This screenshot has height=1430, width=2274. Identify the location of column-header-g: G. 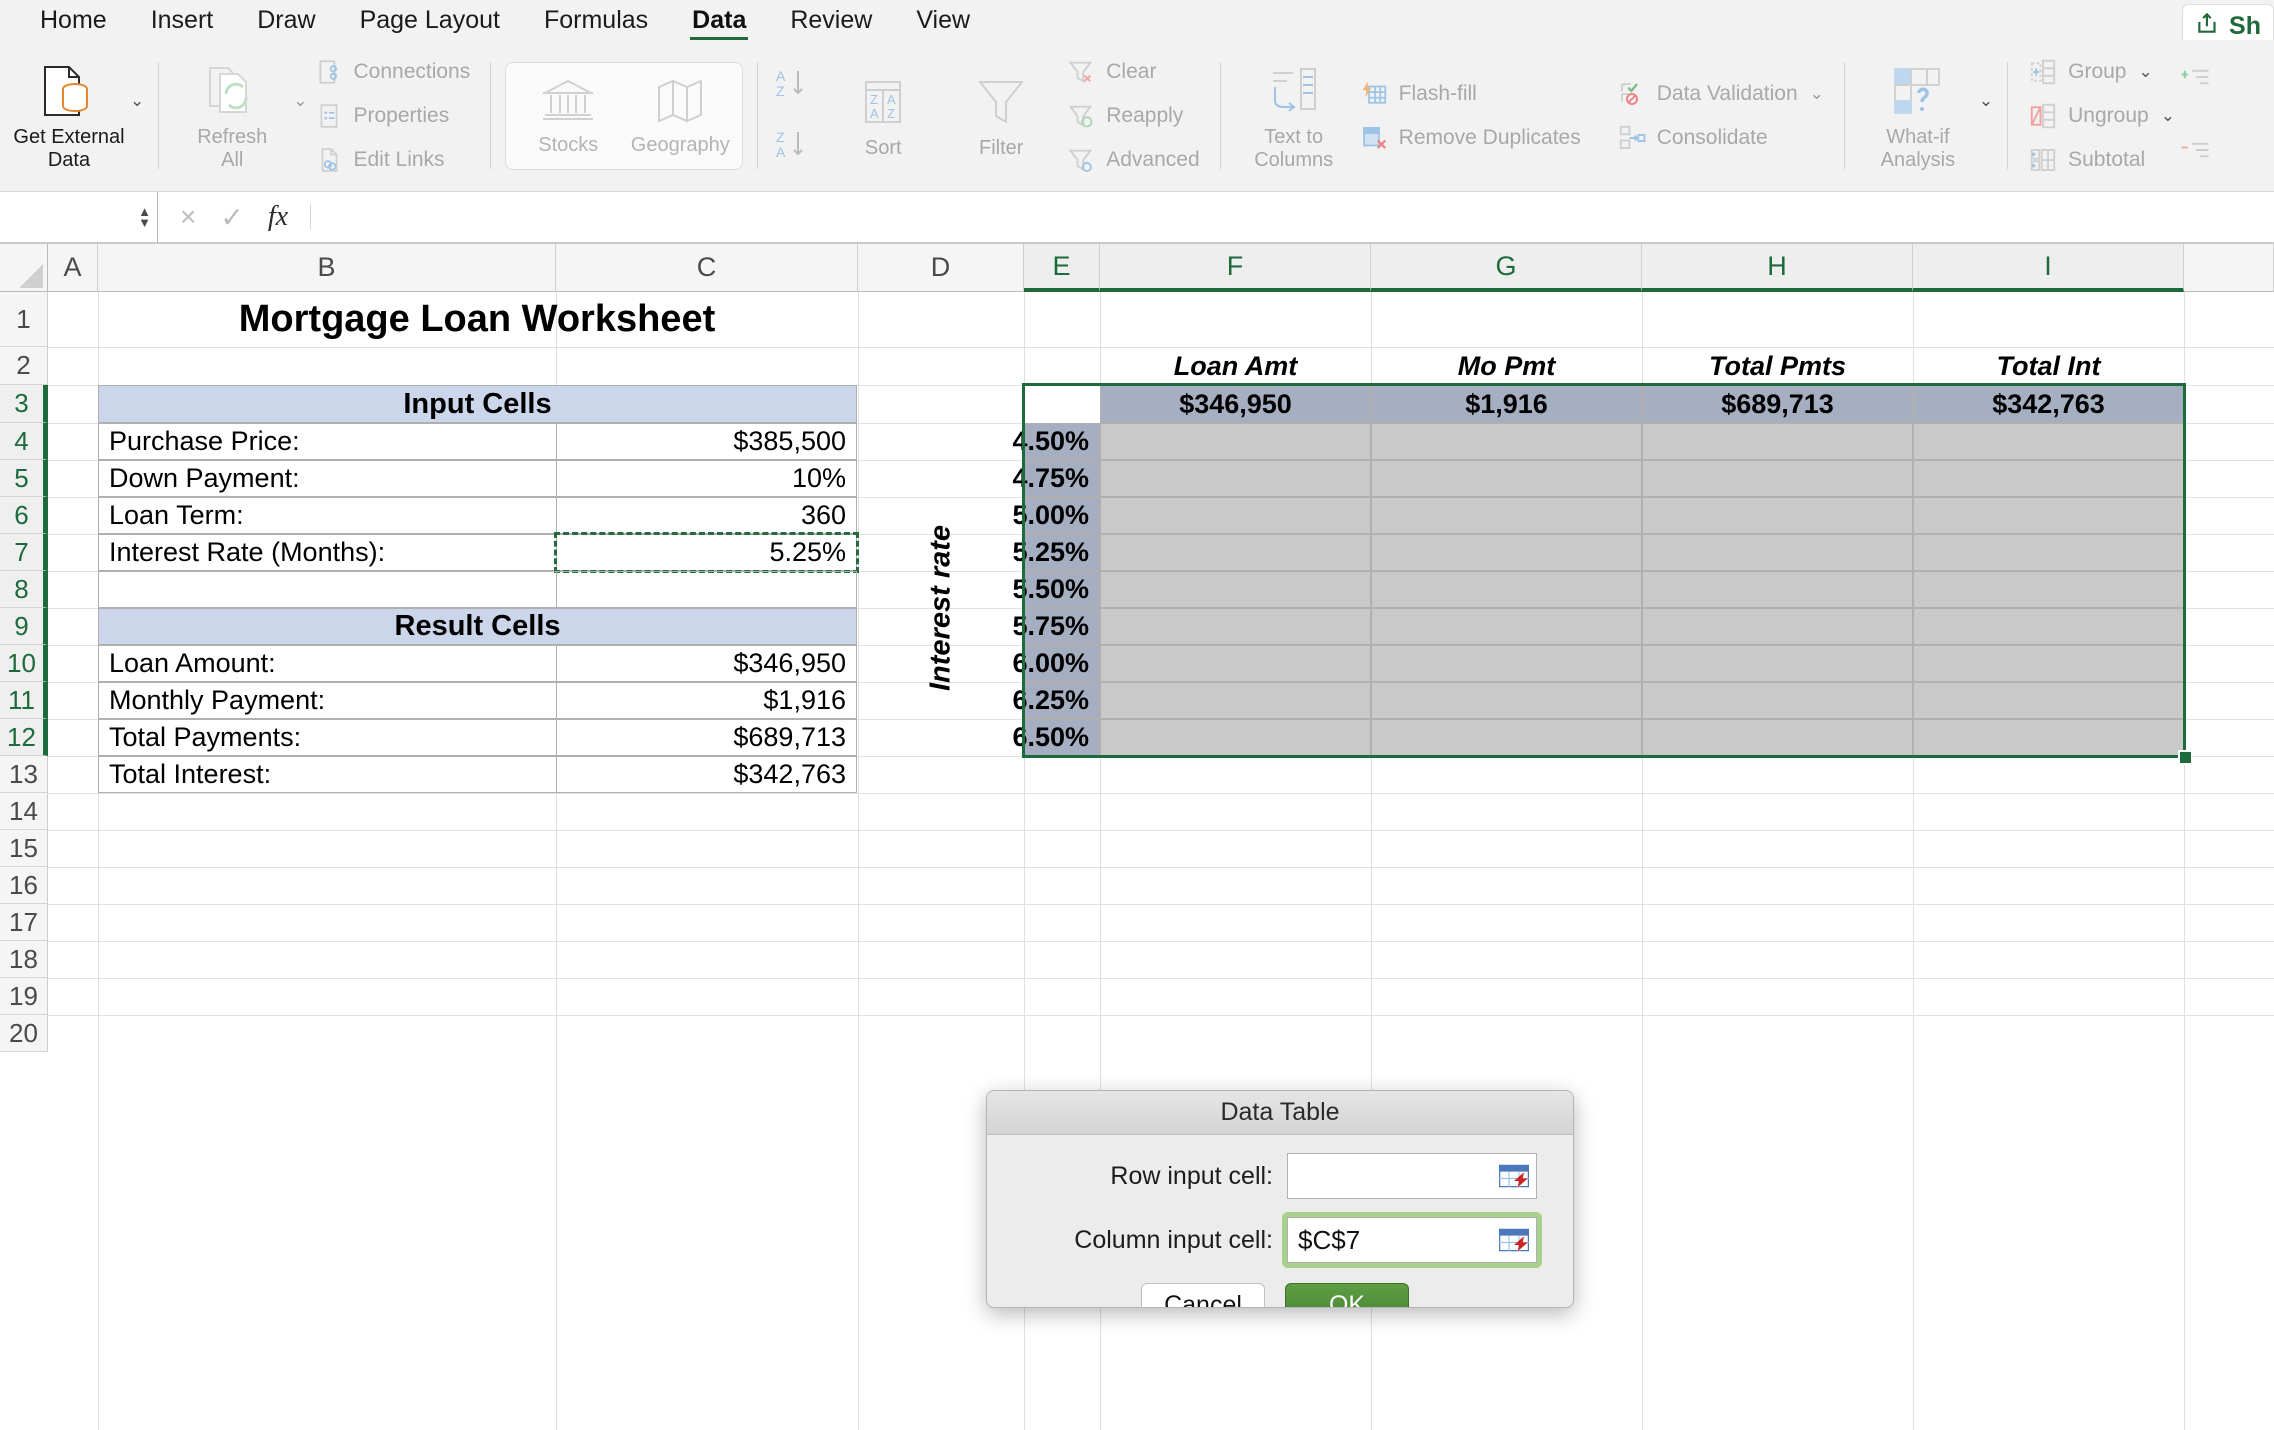
(1506, 268).